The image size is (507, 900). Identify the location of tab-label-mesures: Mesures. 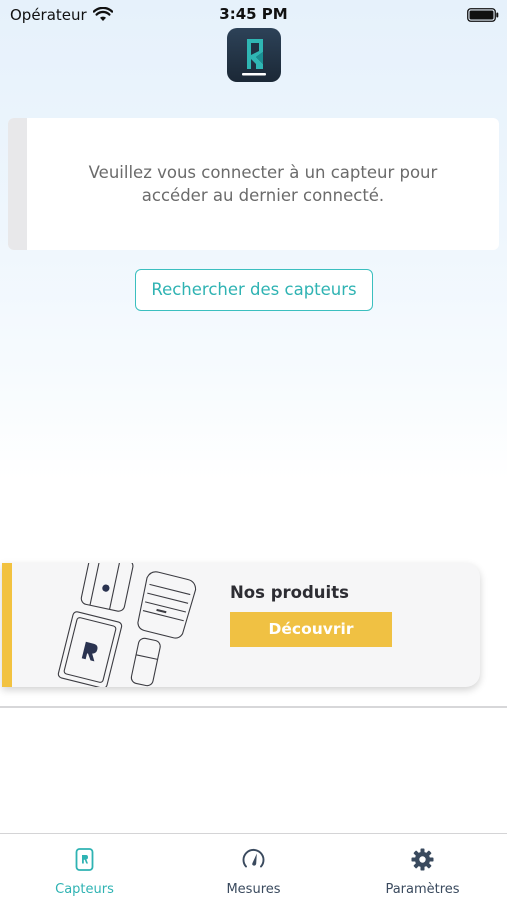
(253, 889).